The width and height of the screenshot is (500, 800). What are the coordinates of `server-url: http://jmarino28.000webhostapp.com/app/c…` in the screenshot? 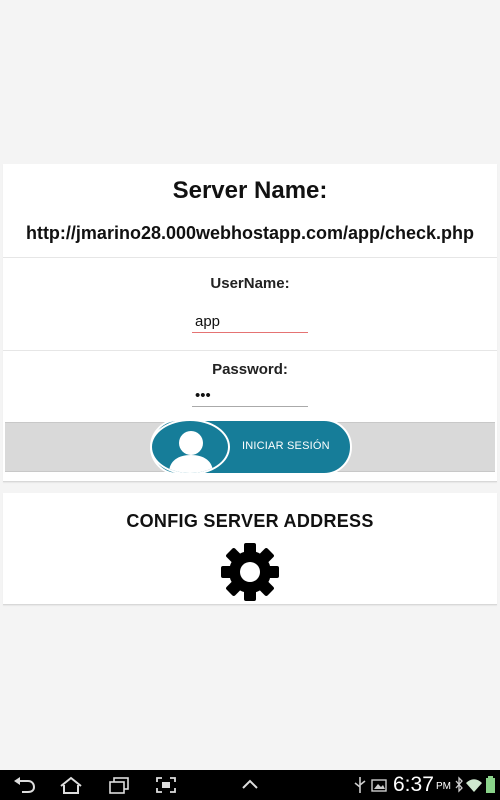 It's located at (250, 233).